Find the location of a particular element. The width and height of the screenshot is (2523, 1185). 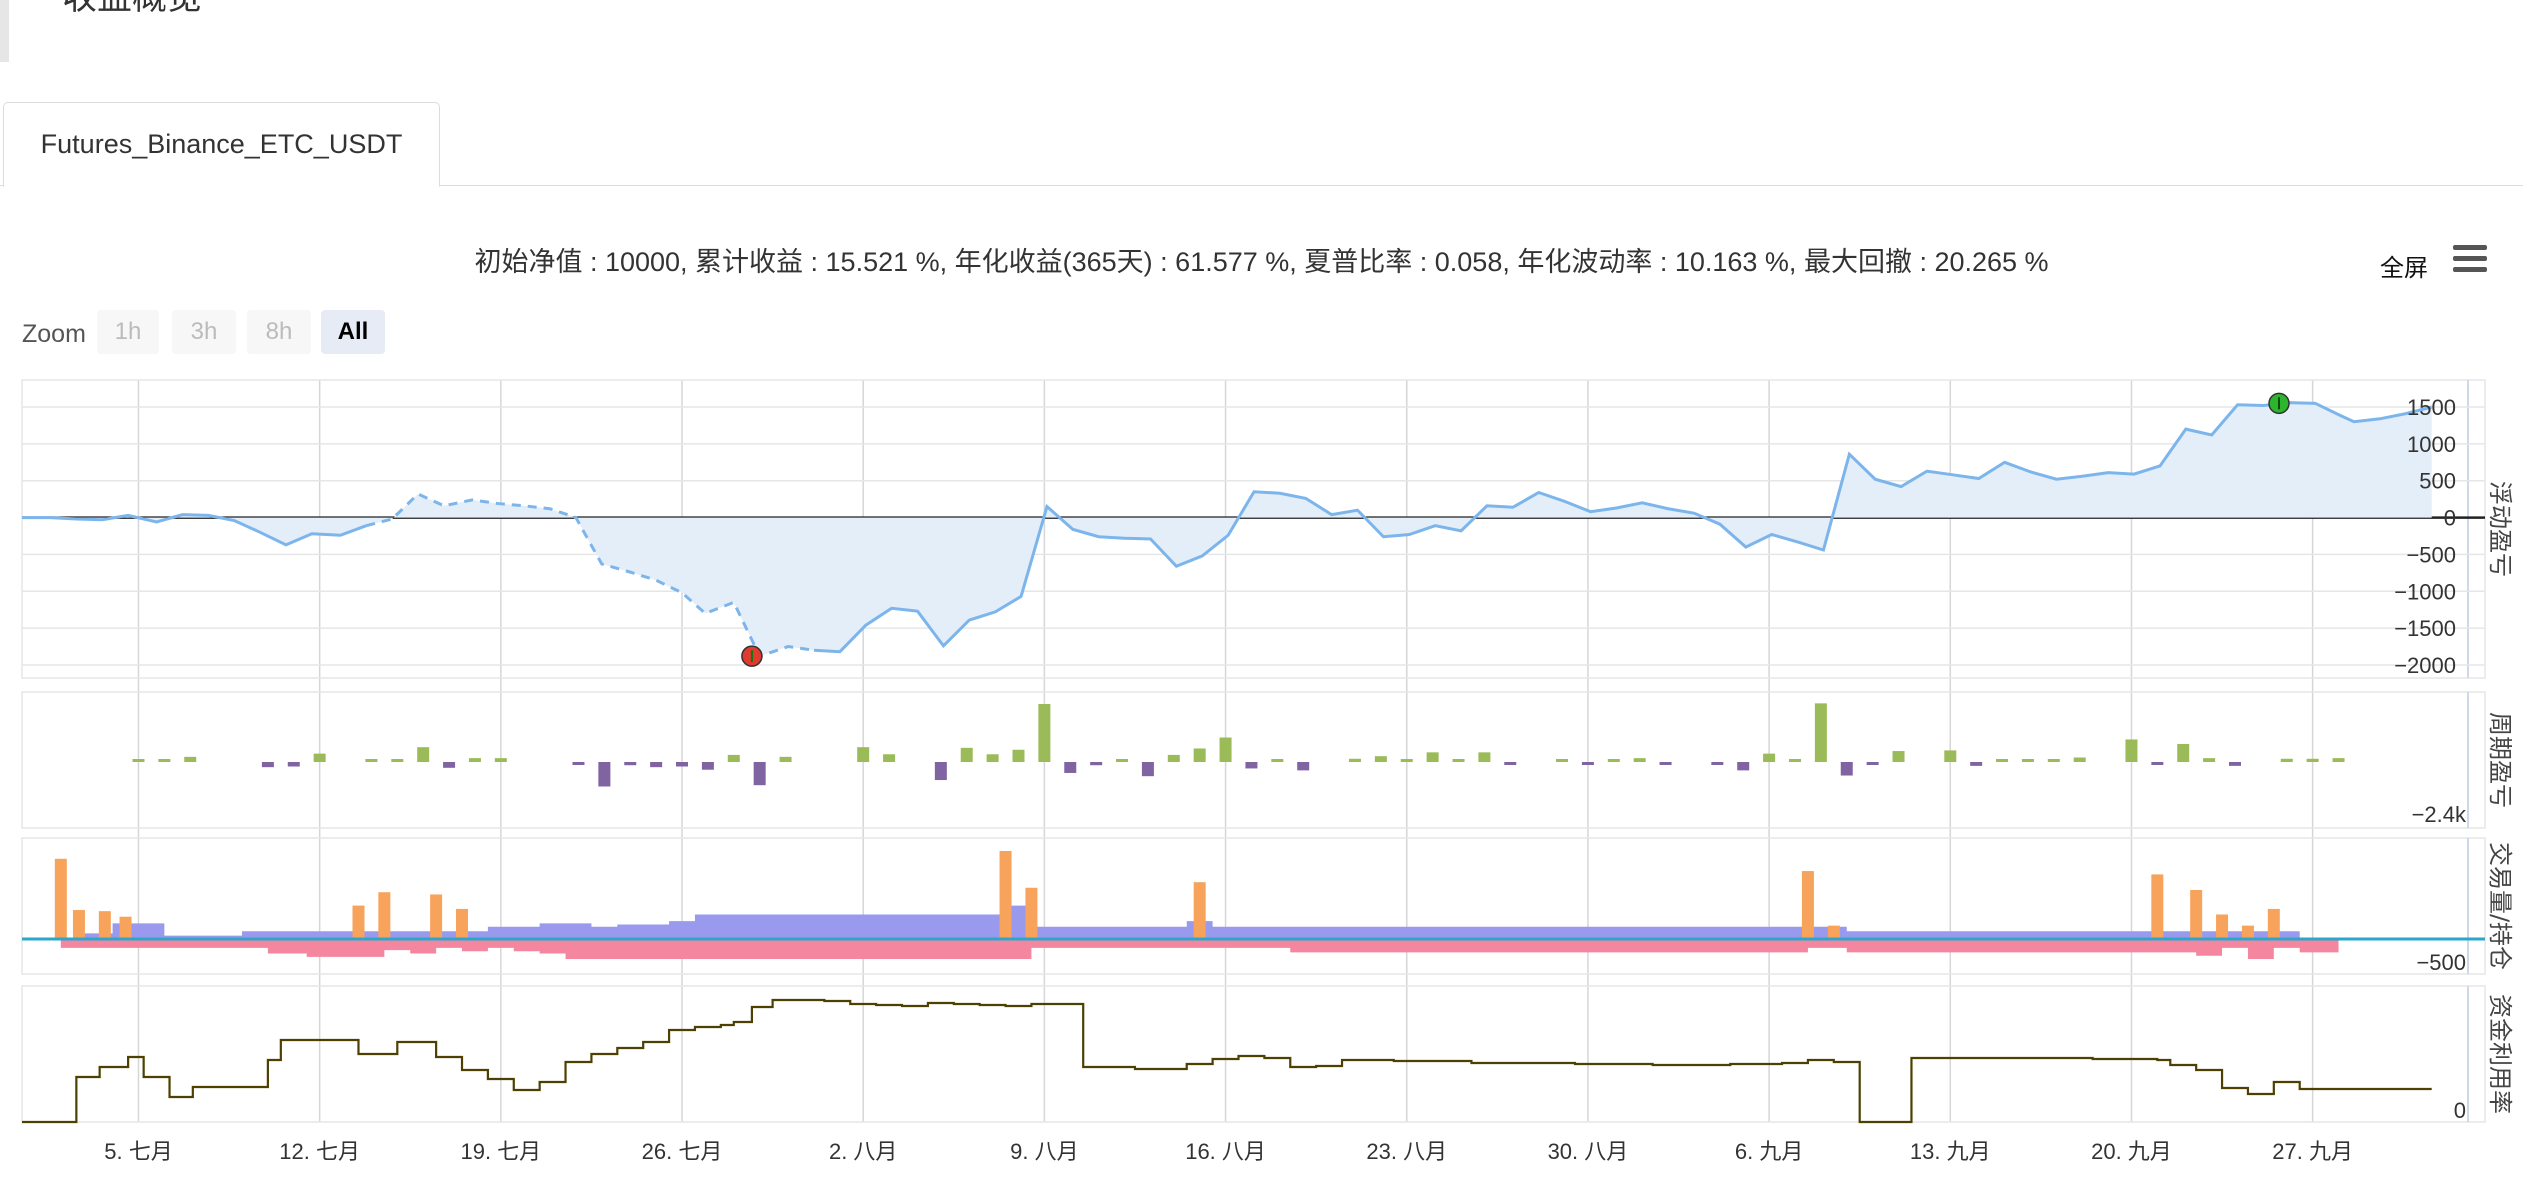

y-tick-label: −2000 is located at coordinates (2425, 665).